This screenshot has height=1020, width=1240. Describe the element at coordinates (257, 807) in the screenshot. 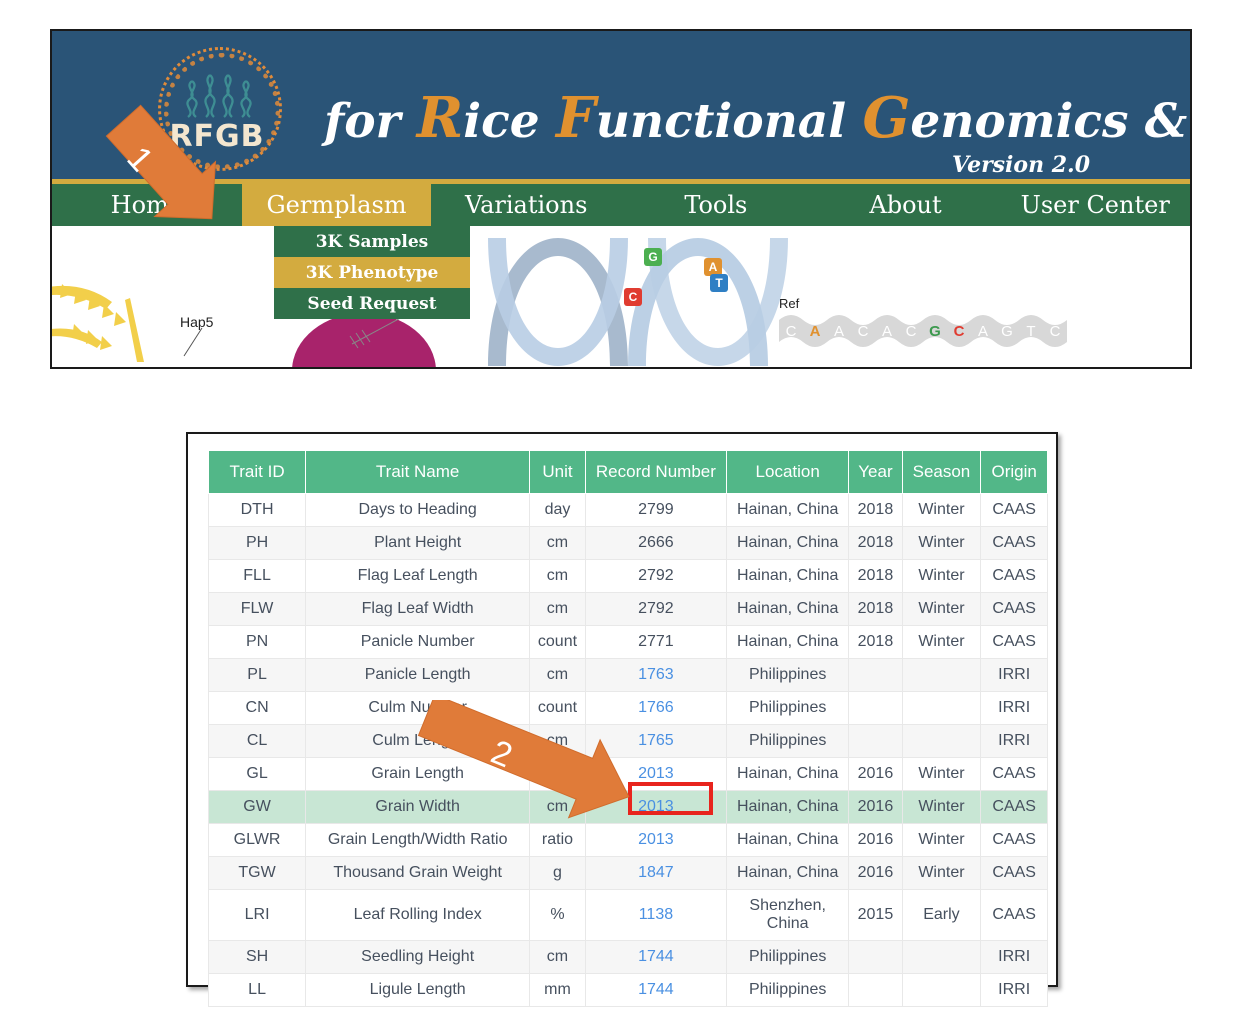

I see `cell-trait_id: GW` at that location.